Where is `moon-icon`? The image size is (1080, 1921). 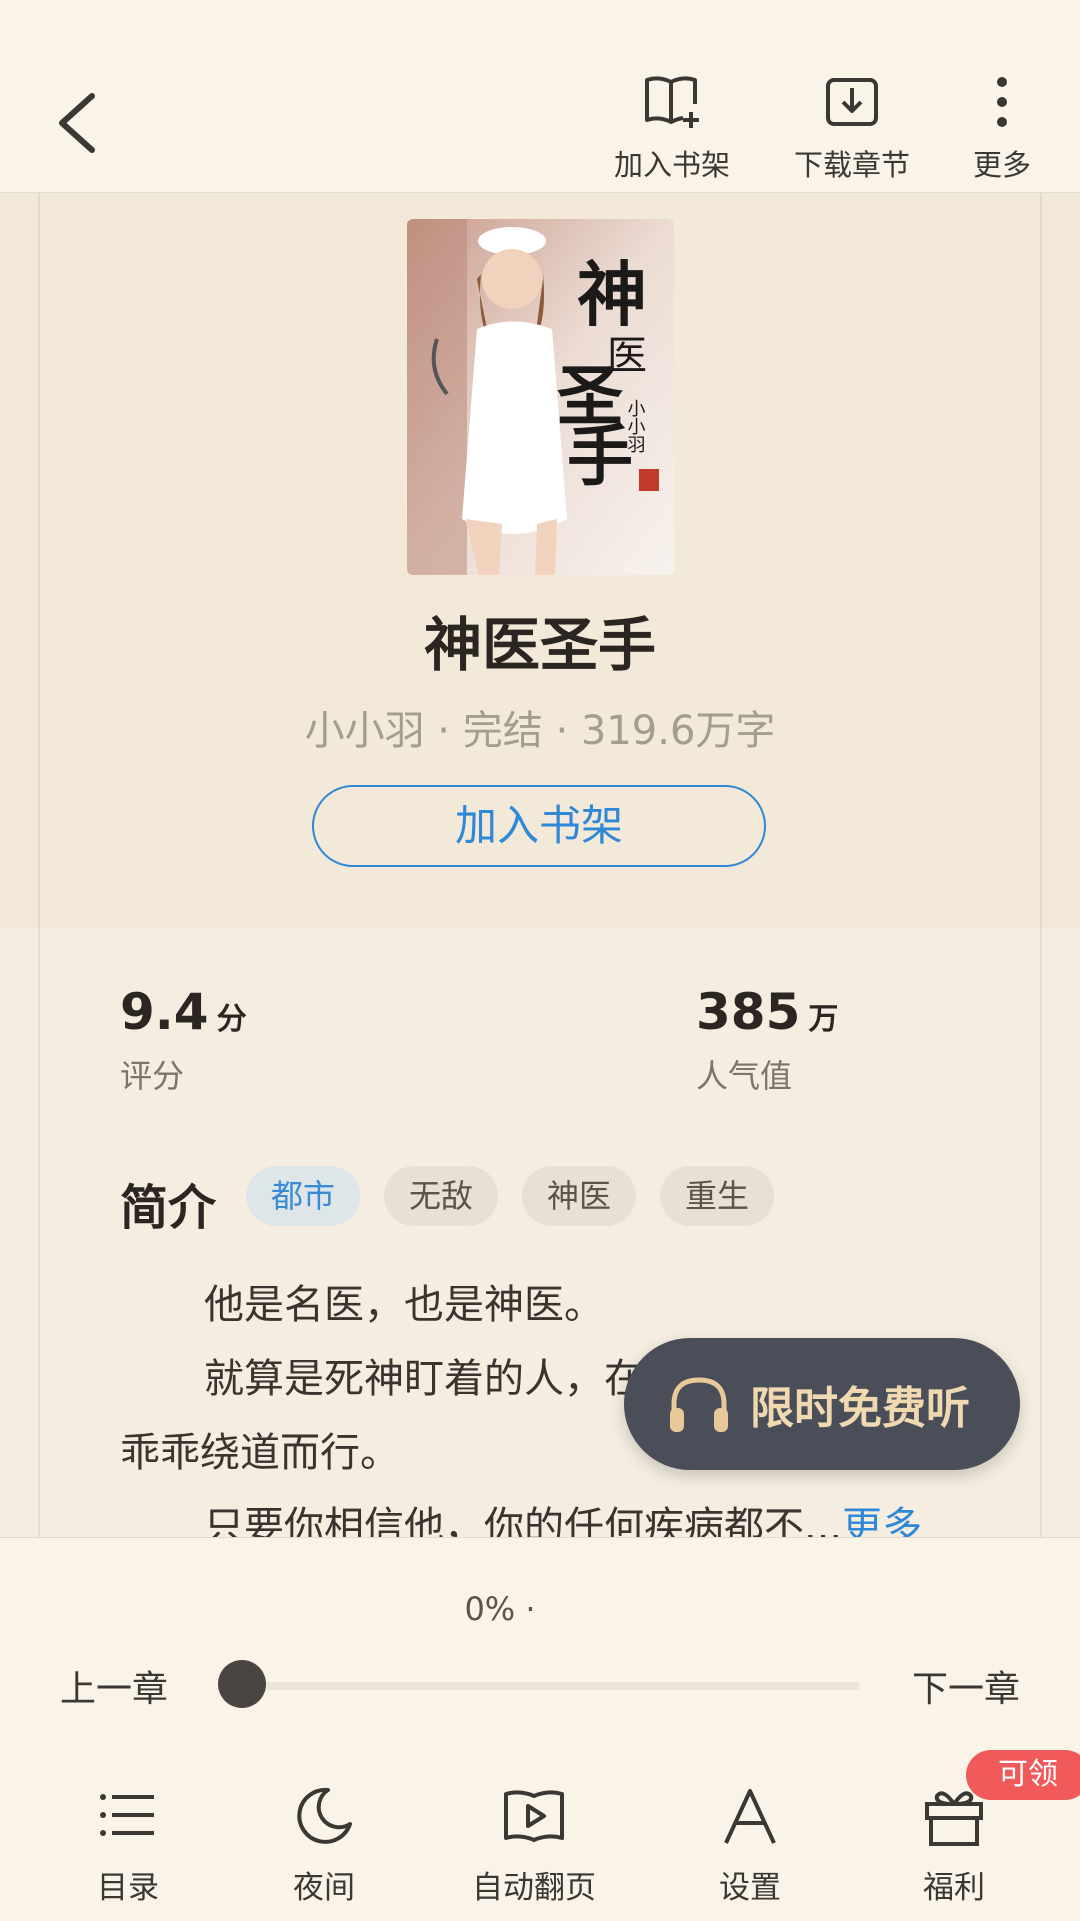 moon-icon is located at coordinates (324, 1816).